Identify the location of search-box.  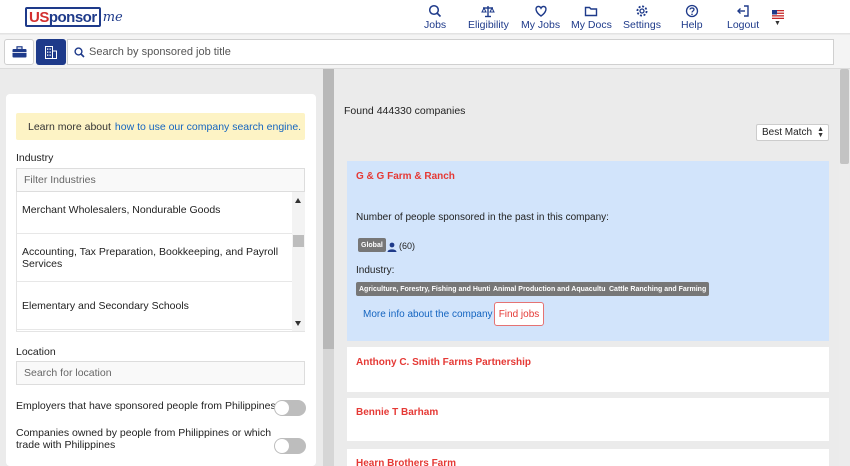
(450, 52).